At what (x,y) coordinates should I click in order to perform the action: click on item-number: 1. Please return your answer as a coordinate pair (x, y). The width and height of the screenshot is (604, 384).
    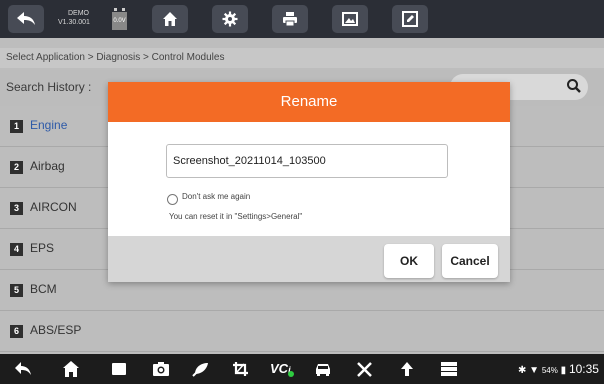
    Looking at the image, I should click on (16, 126).